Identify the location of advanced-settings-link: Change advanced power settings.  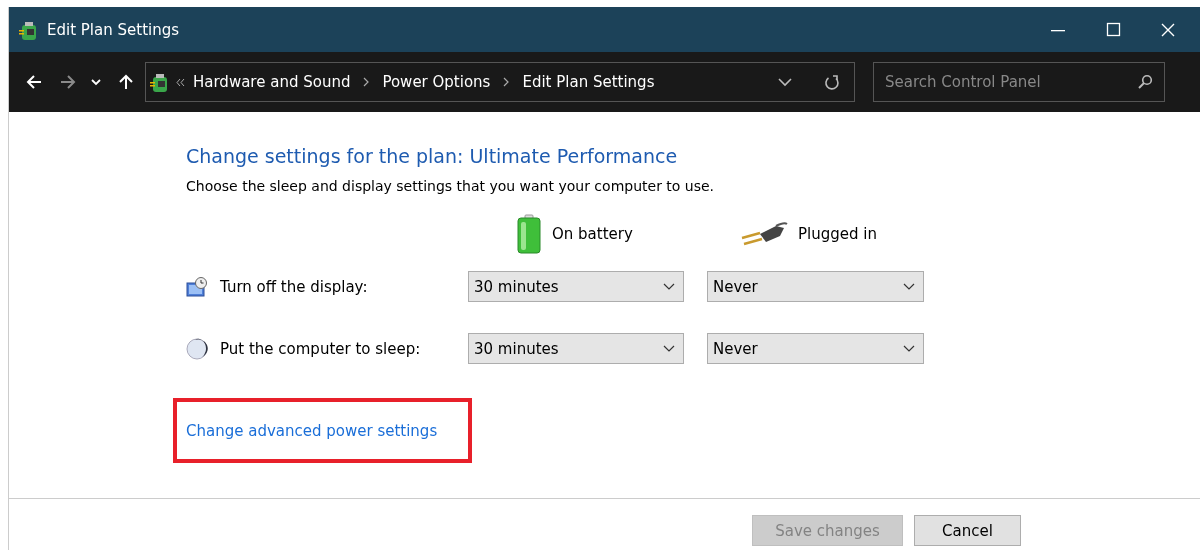
(312, 430).